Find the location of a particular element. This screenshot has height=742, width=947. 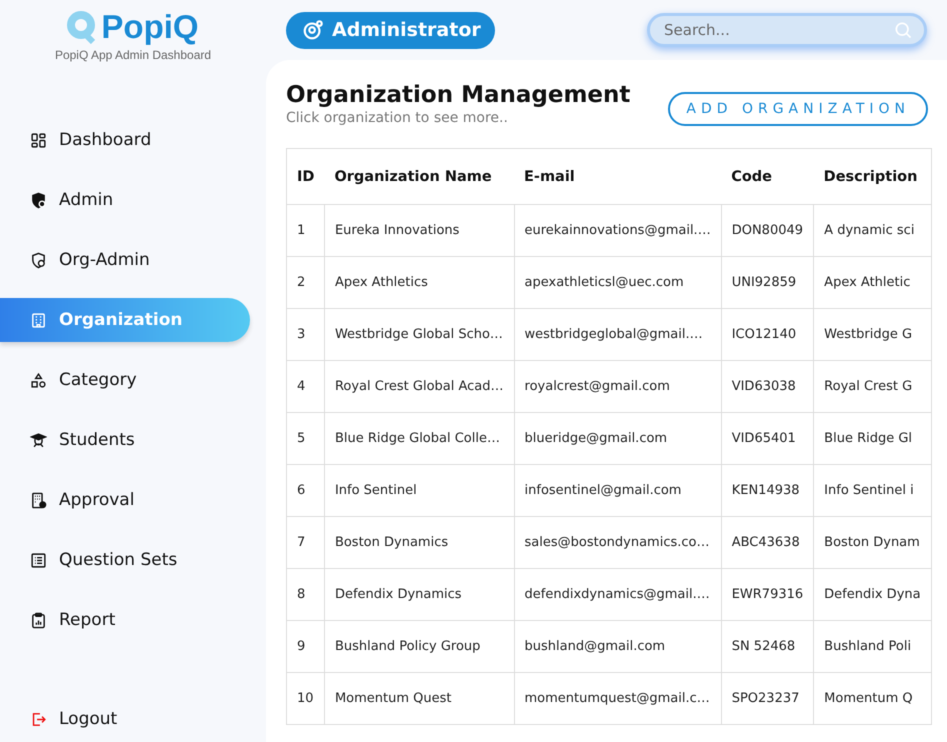

logout-icon is located at coordinates (38, 719).